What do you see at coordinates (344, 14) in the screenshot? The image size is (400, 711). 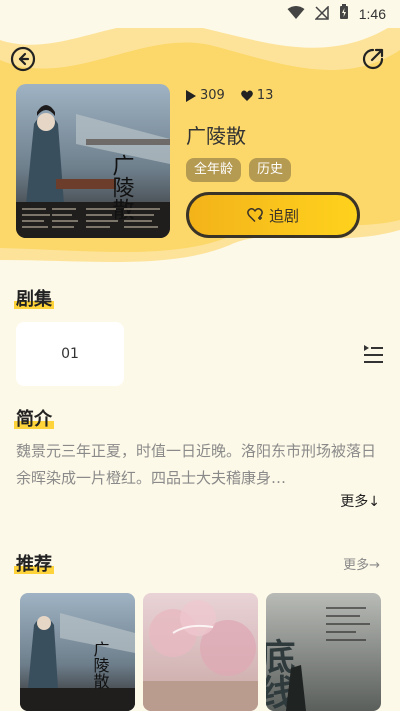 I see `battery-icon` at bounding box center [344, 14].